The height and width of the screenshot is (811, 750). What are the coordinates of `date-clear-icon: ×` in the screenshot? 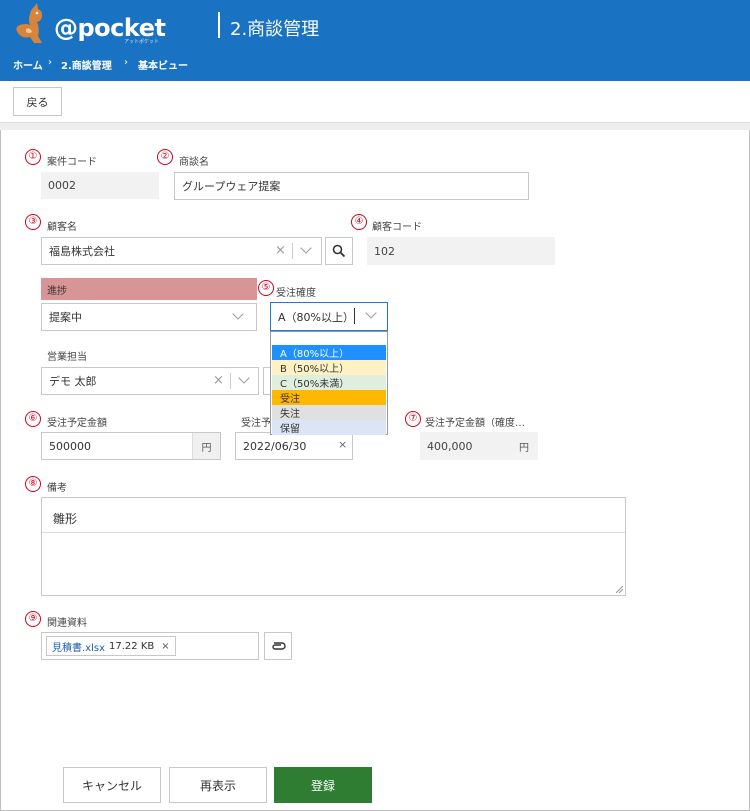 It's located at (342, 444).